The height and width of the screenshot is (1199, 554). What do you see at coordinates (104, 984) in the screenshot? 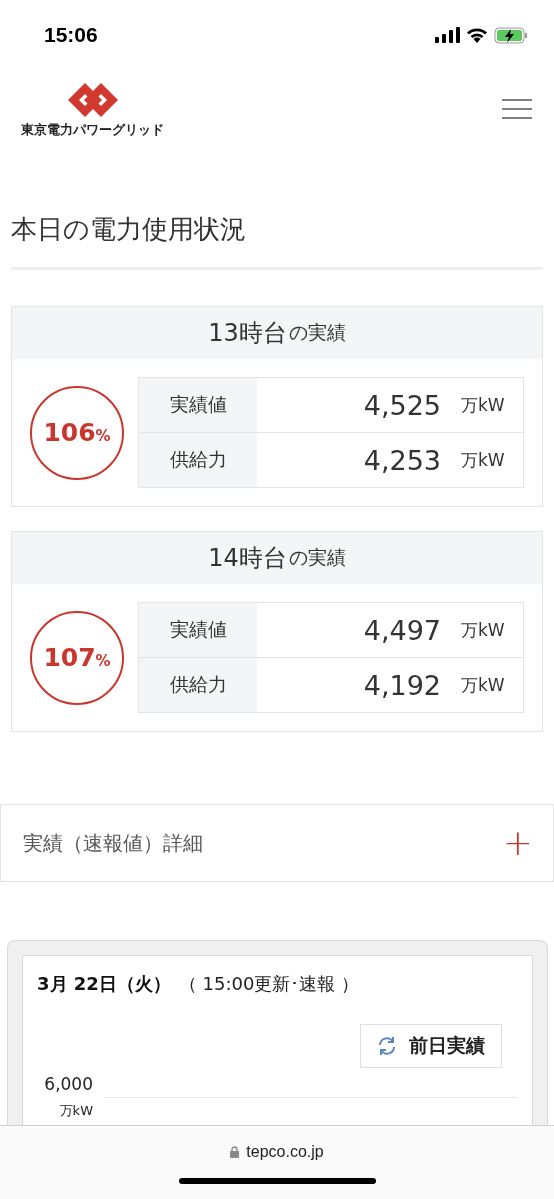
I see `chart-date: 3月 22日（火）` at bounding box center [104, 984].